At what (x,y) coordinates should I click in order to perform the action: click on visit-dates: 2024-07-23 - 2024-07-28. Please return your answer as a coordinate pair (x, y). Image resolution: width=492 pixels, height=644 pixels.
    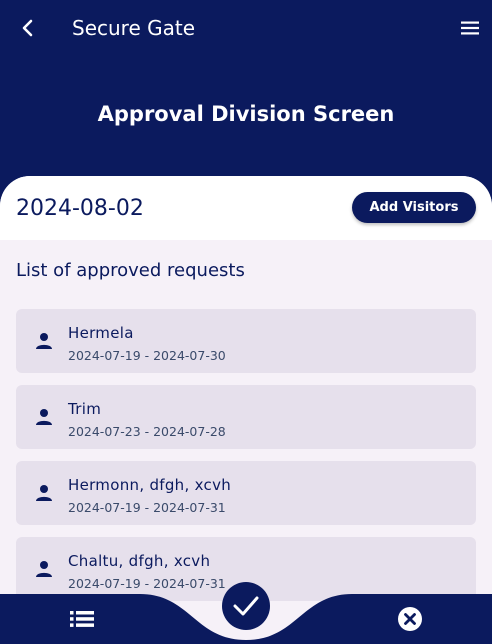
    Looking at the image, I should click on (147, 431).